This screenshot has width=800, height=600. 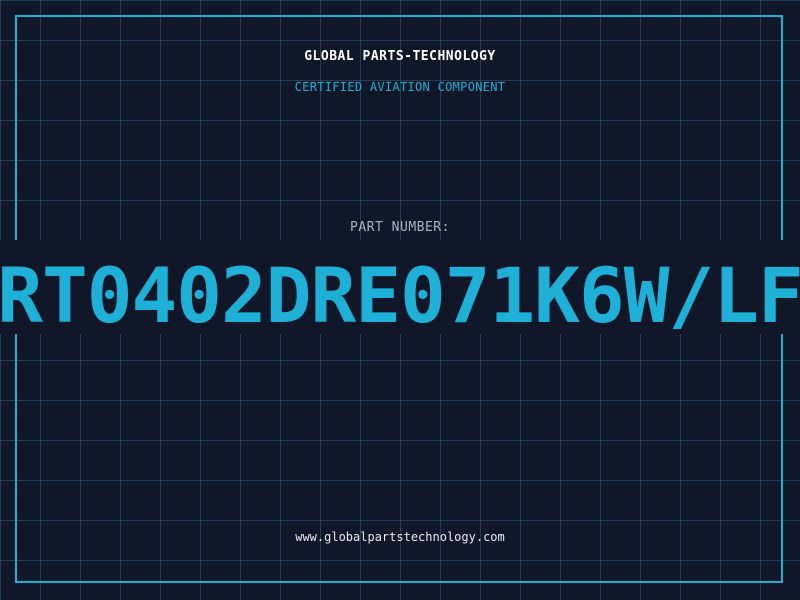 I want to click on company-name: GLOBAL PARTS-TECHNOLOGY, so click(x=400, y=56).